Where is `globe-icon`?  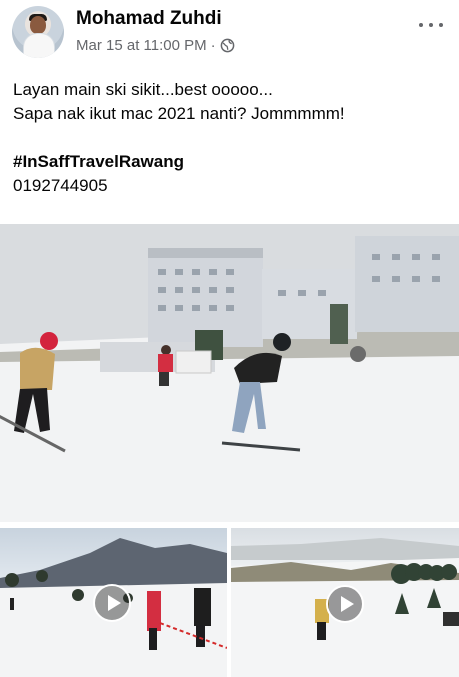
globe-icon is located at coordinates (227, 45).